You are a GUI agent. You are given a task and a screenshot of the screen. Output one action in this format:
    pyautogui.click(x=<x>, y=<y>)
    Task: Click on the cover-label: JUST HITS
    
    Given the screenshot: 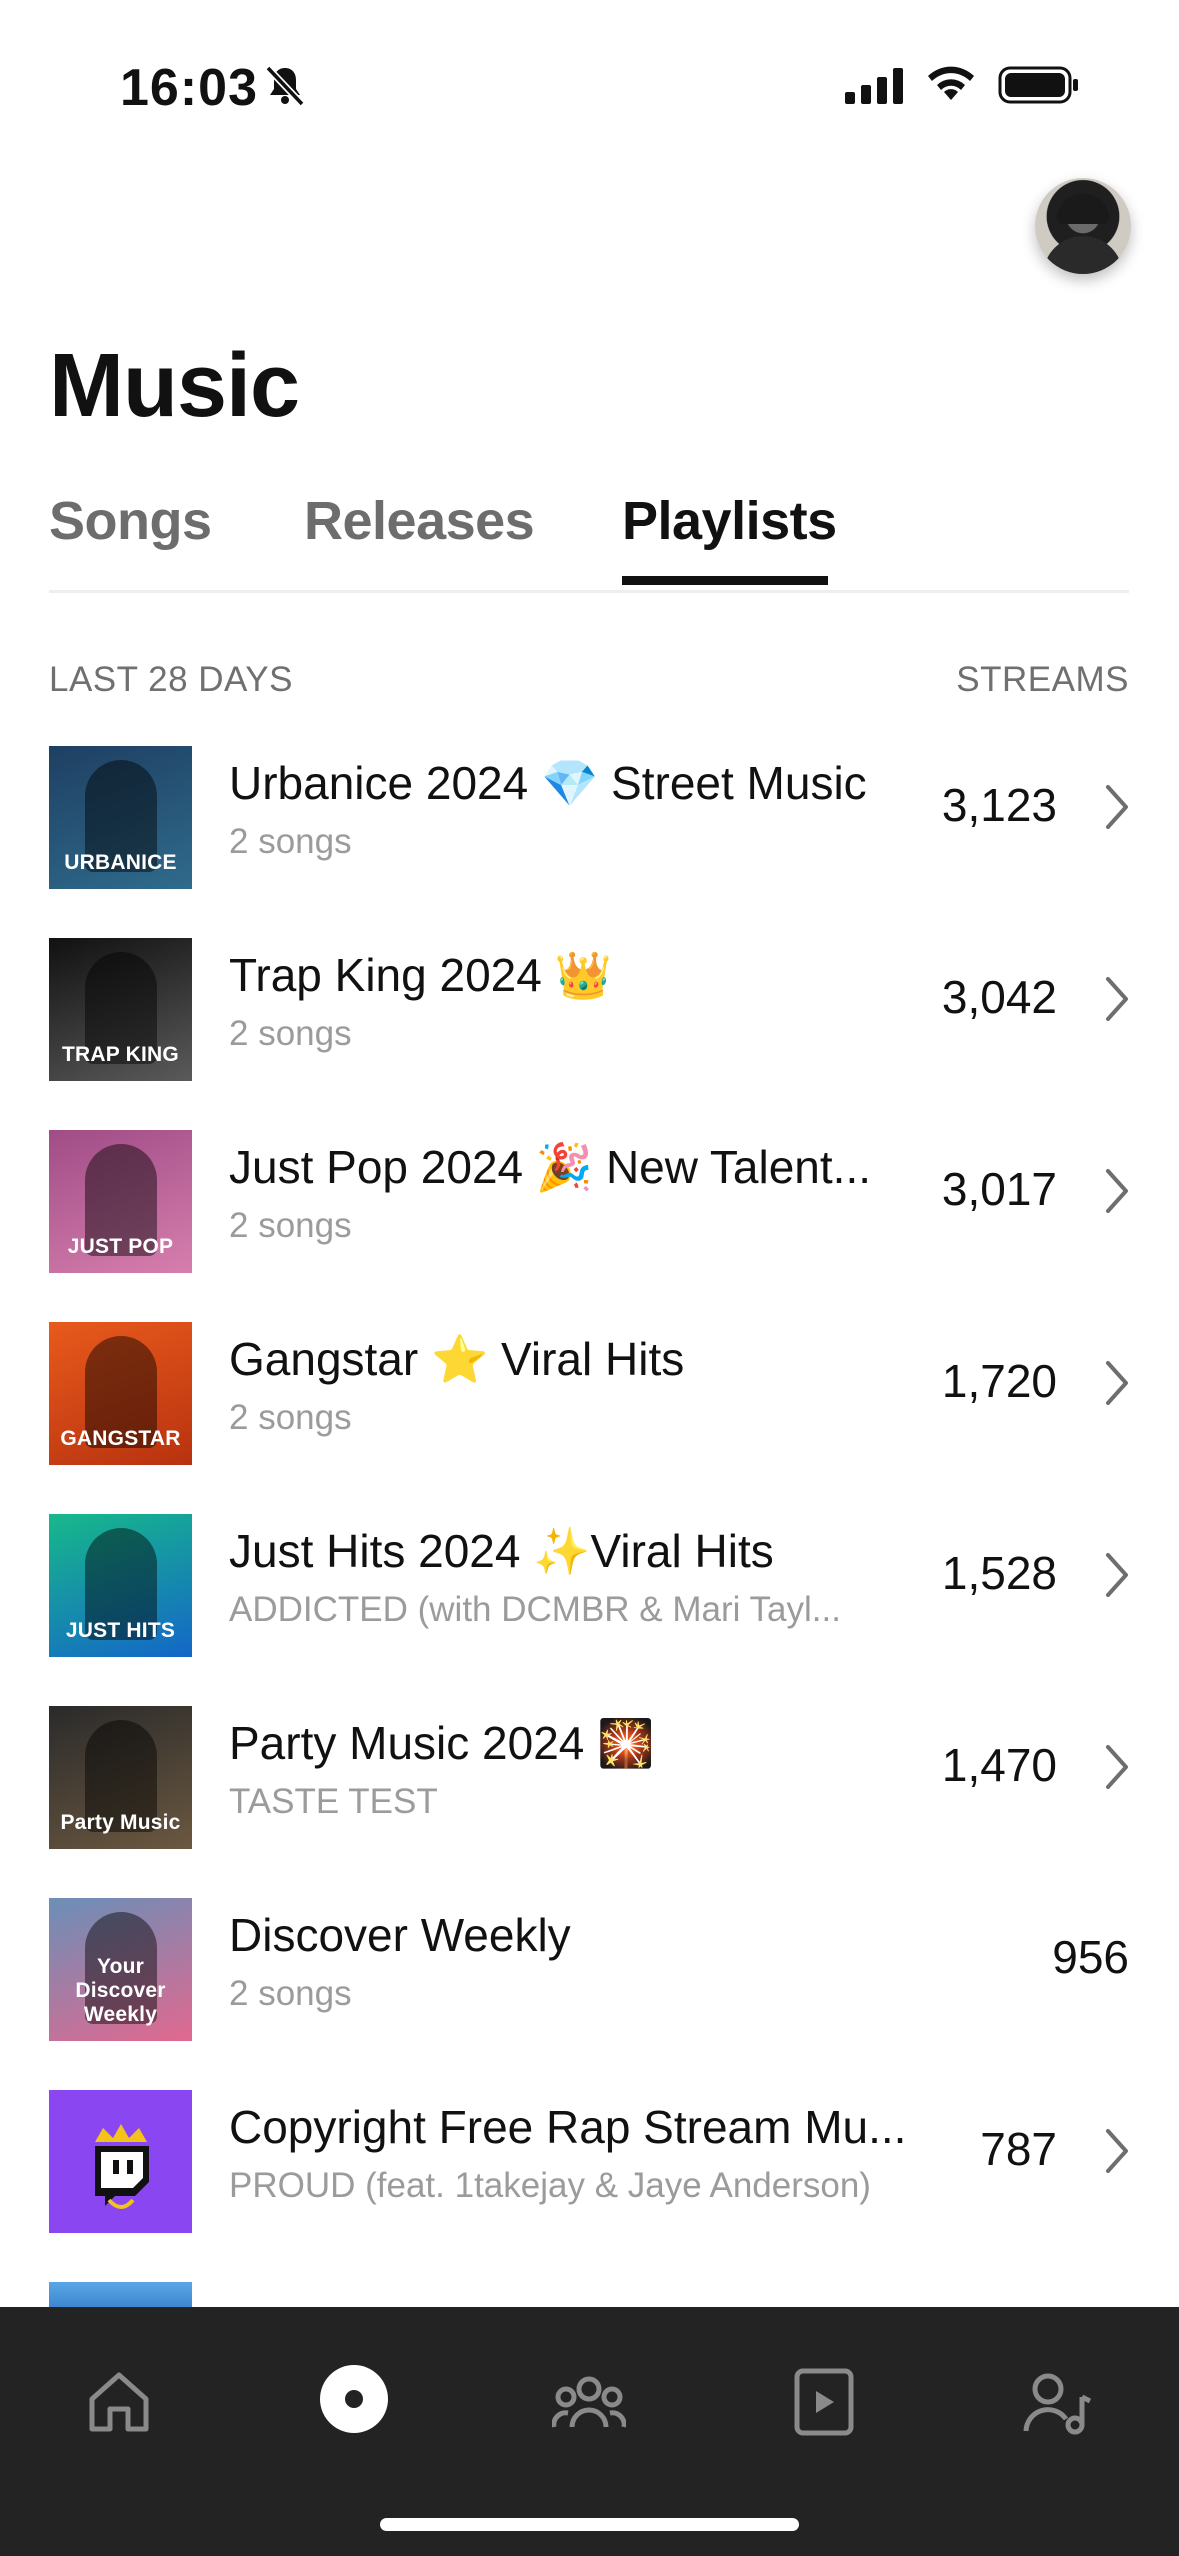 What is the action you would take?
    pyautogui.click(x=120, y=1630)
    